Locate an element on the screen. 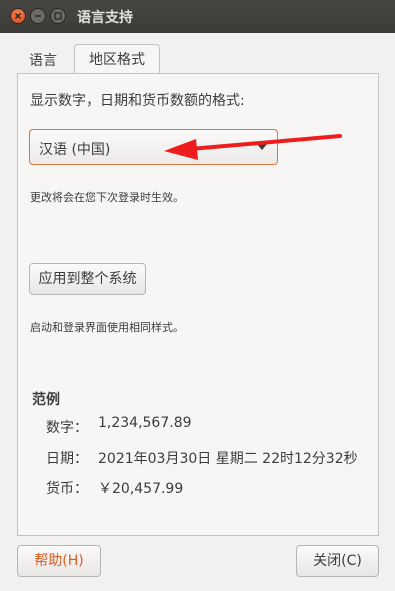 The image size is (395, 591). annotation-arrow-icon is located at coordinates (253, 147).